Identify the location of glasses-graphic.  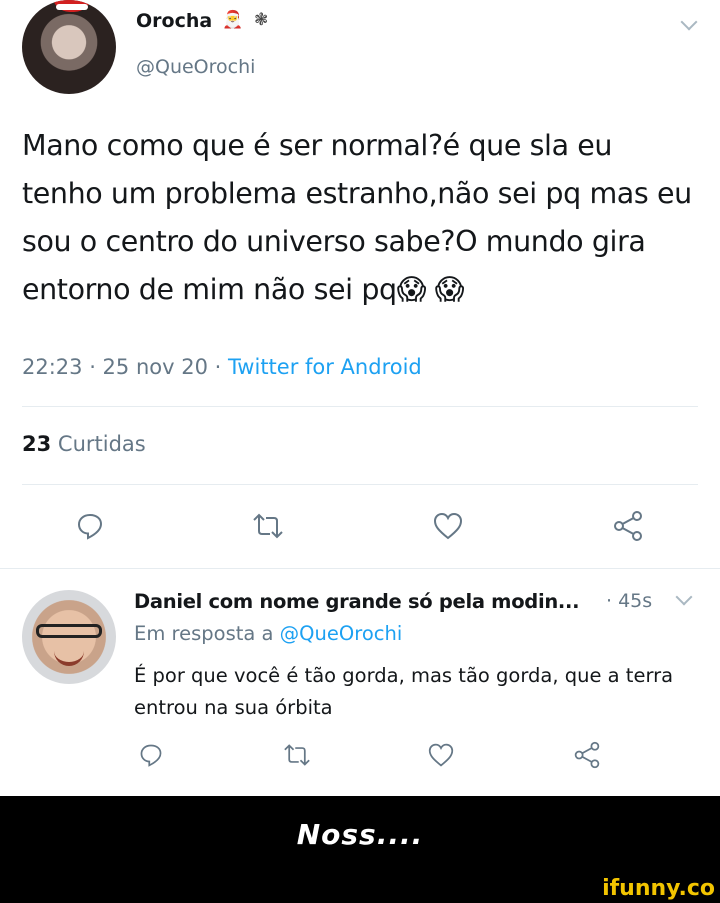
(69, 631).